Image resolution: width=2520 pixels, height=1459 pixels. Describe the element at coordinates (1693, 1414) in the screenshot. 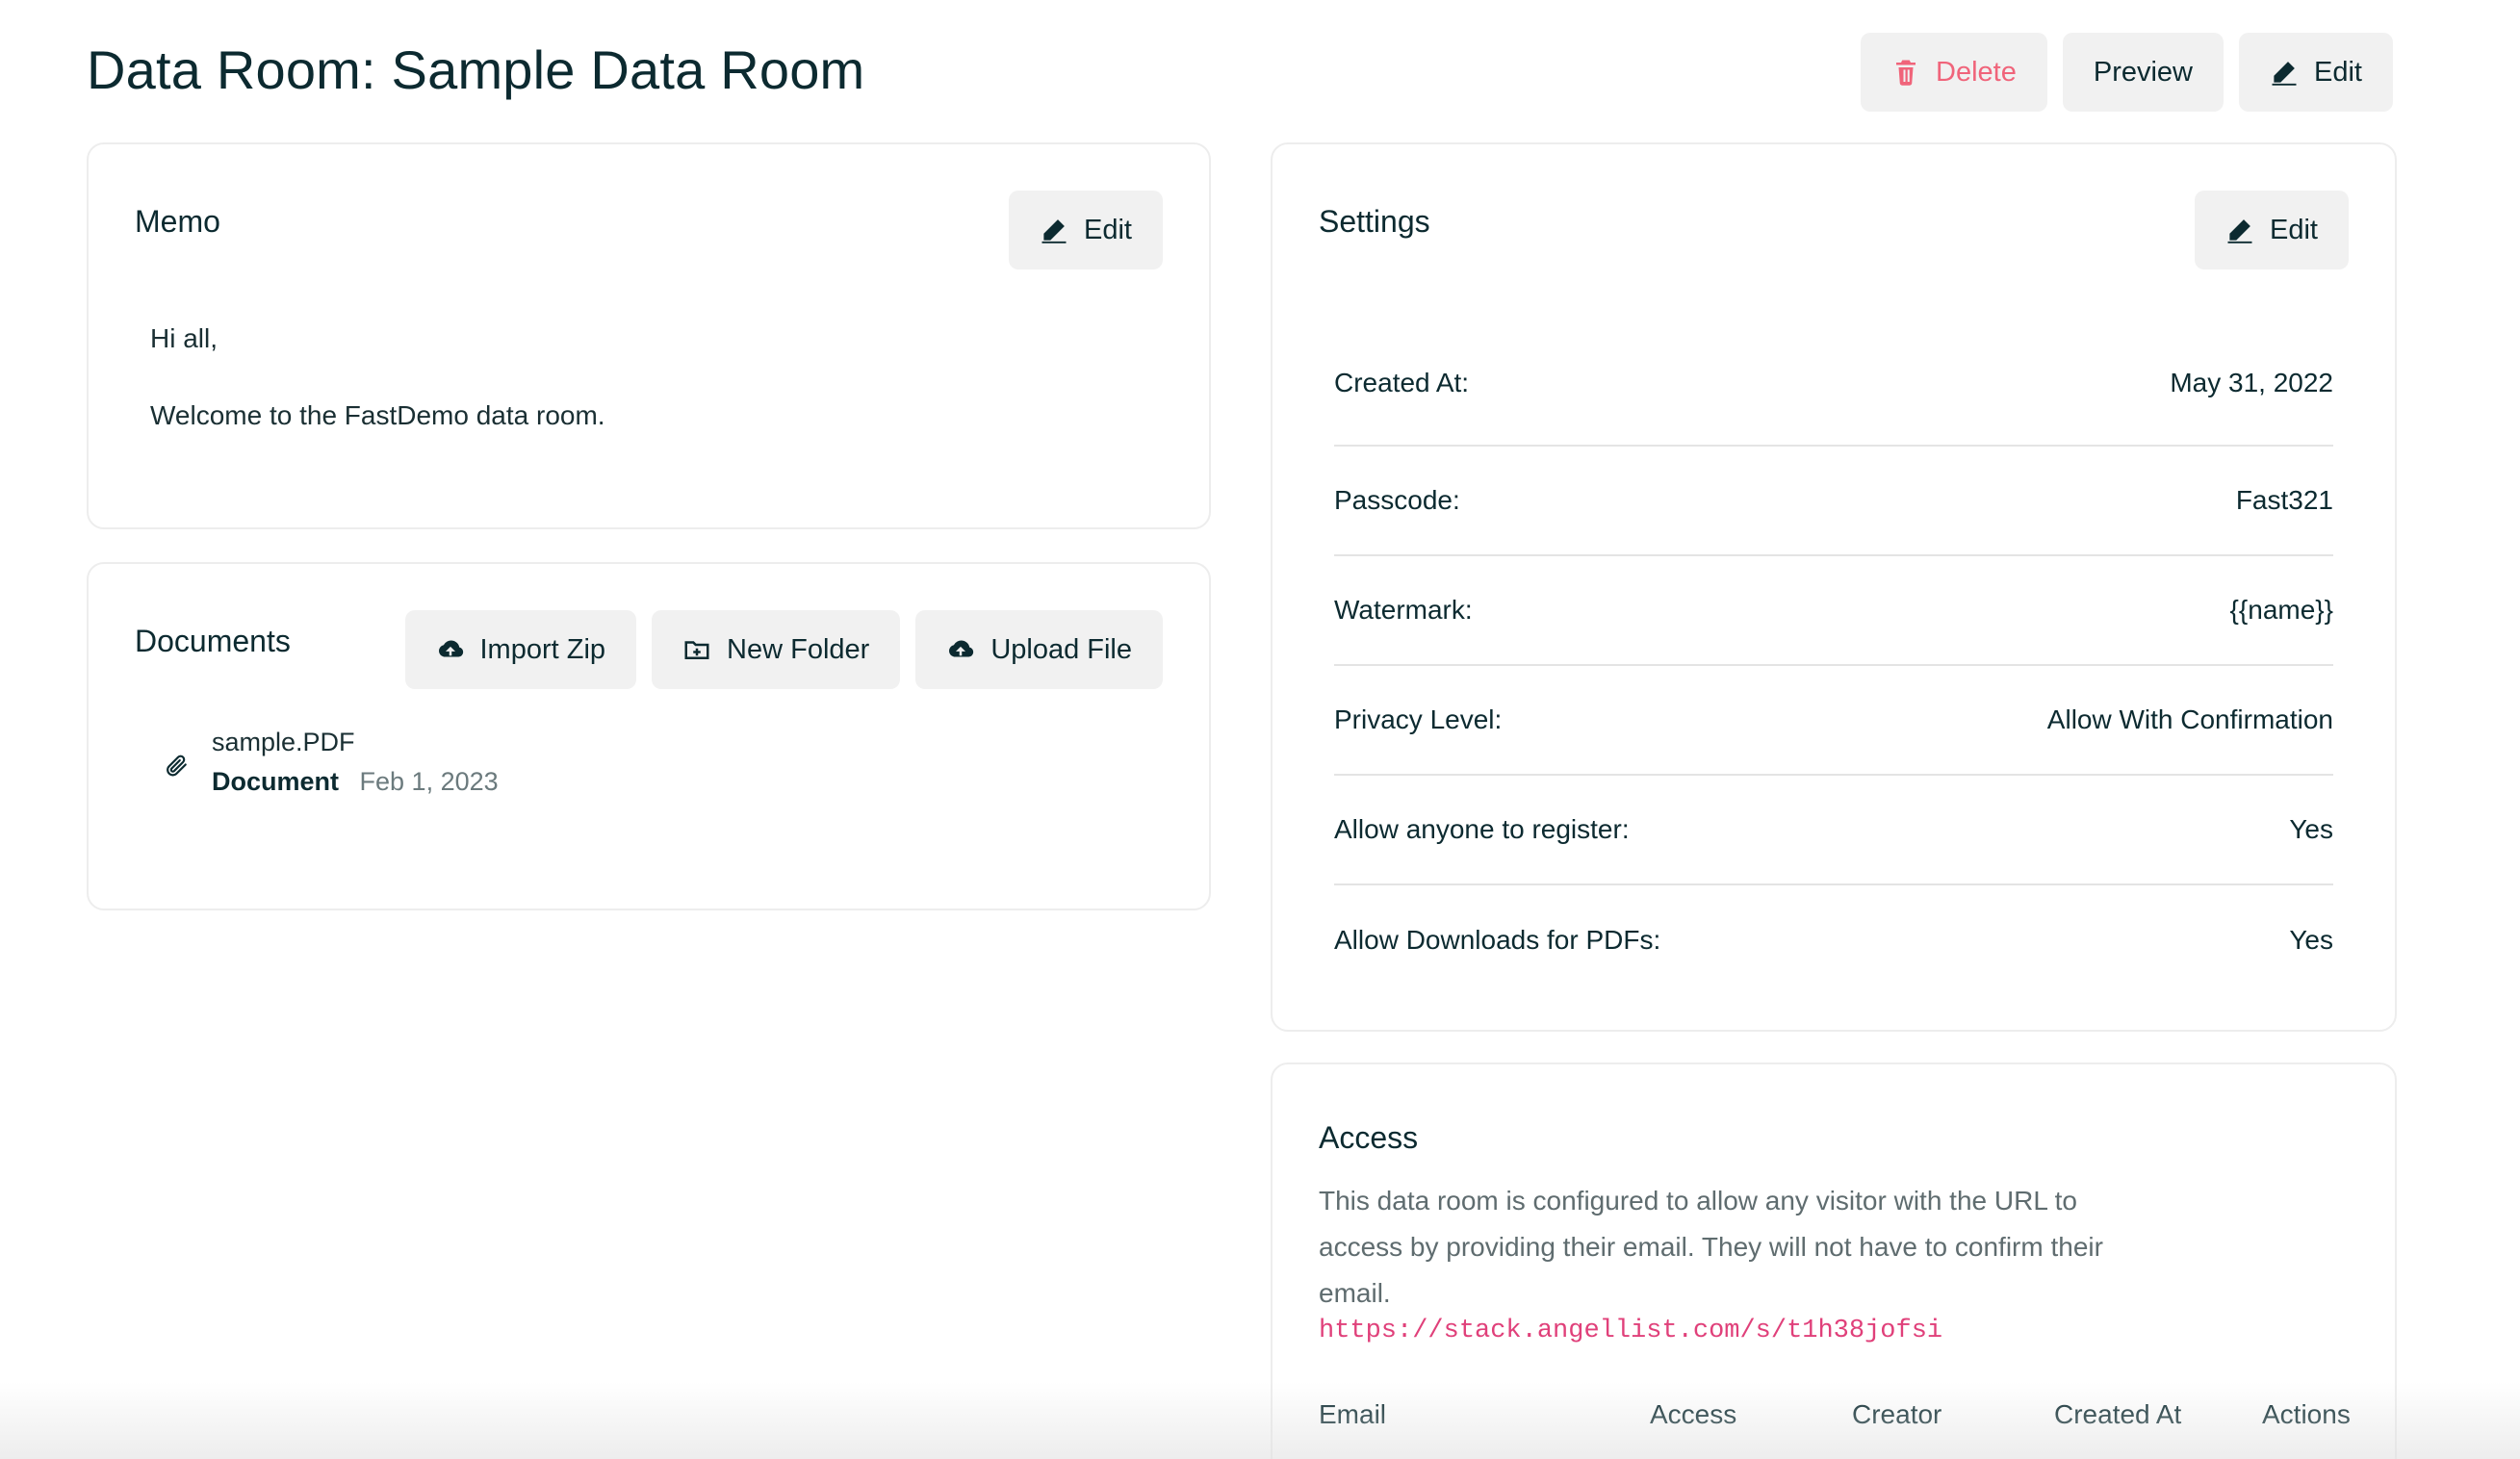

I see `column-access: Access` at that location.